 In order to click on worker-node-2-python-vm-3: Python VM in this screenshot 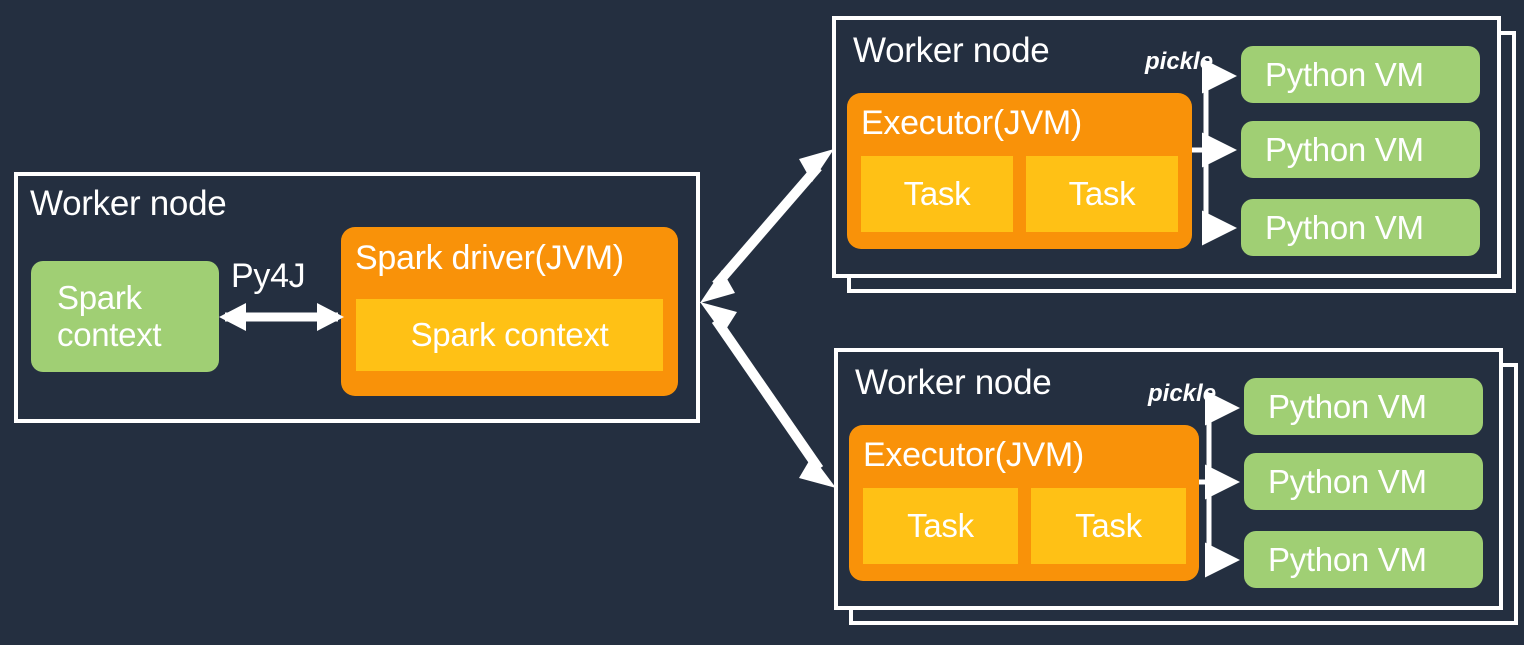, I will do `click(1363, 559)`.